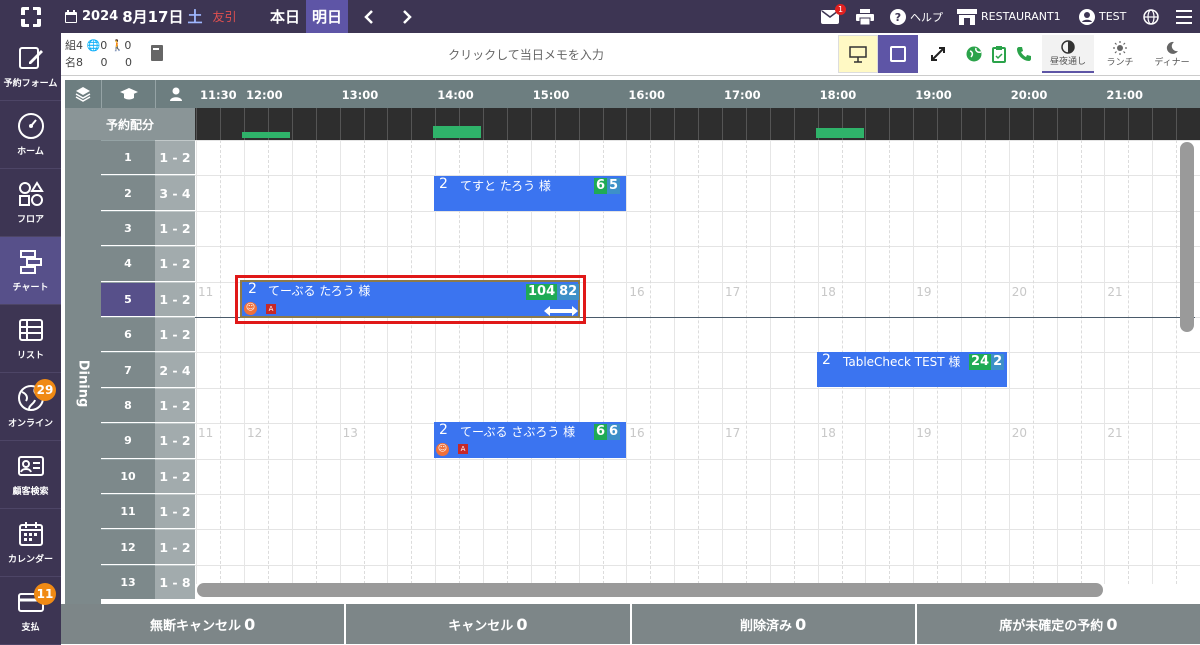 Image resolution: width=1200 pixels, height=645 pixels. Describe the element at coordinates (1184, 16) in the screenshot. I see `hamburger-menu-button` at that location.